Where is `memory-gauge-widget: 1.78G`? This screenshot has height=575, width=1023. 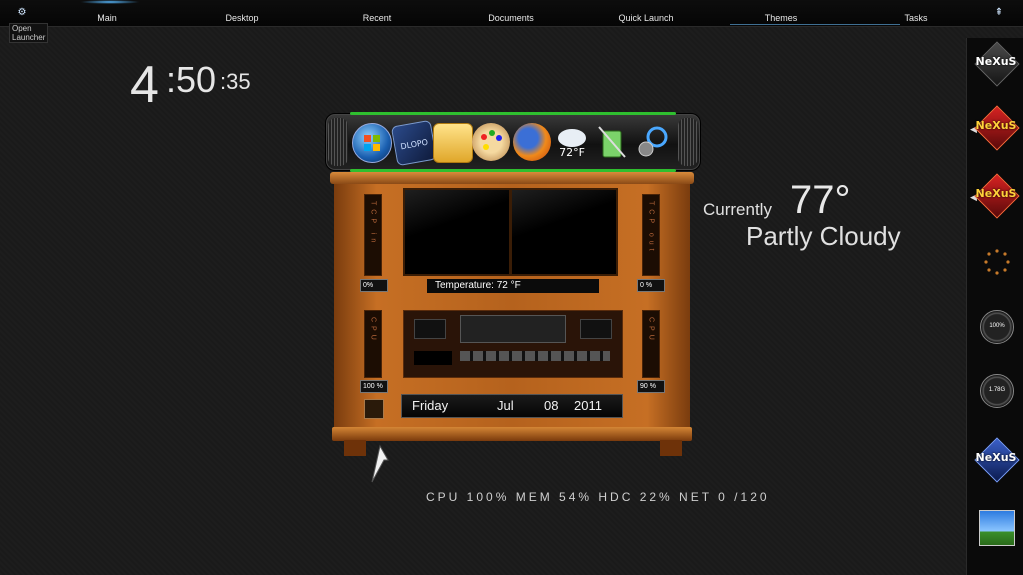
memory-gauge-widget: 1.78G is located at coordinates (996, 394).